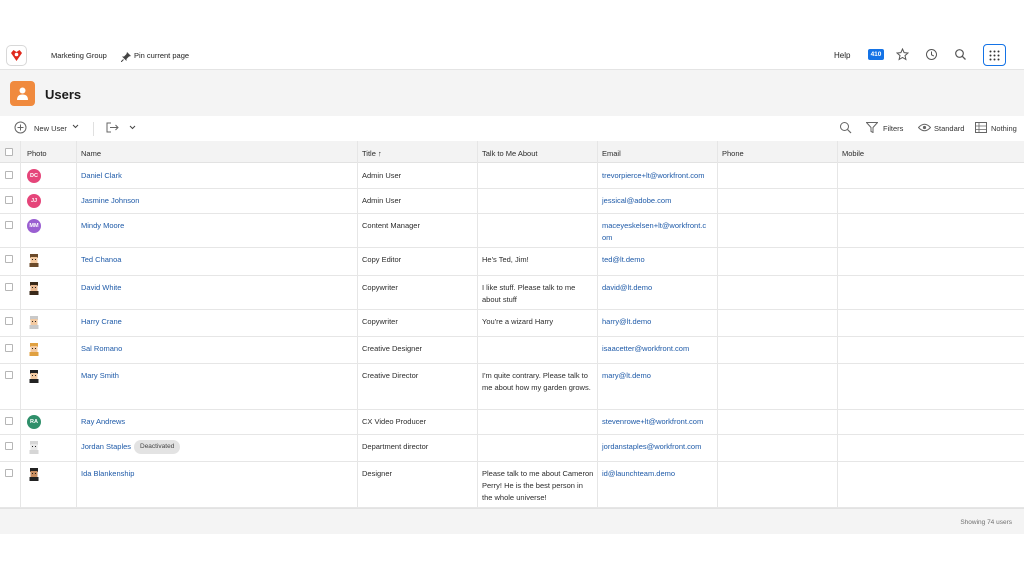 The width and height of the screenshot is (1024, 576). What do you see at coordinates (9, 152) in the screenshot?
I see `select-all-checkbox` at bounding box center [9, 152].